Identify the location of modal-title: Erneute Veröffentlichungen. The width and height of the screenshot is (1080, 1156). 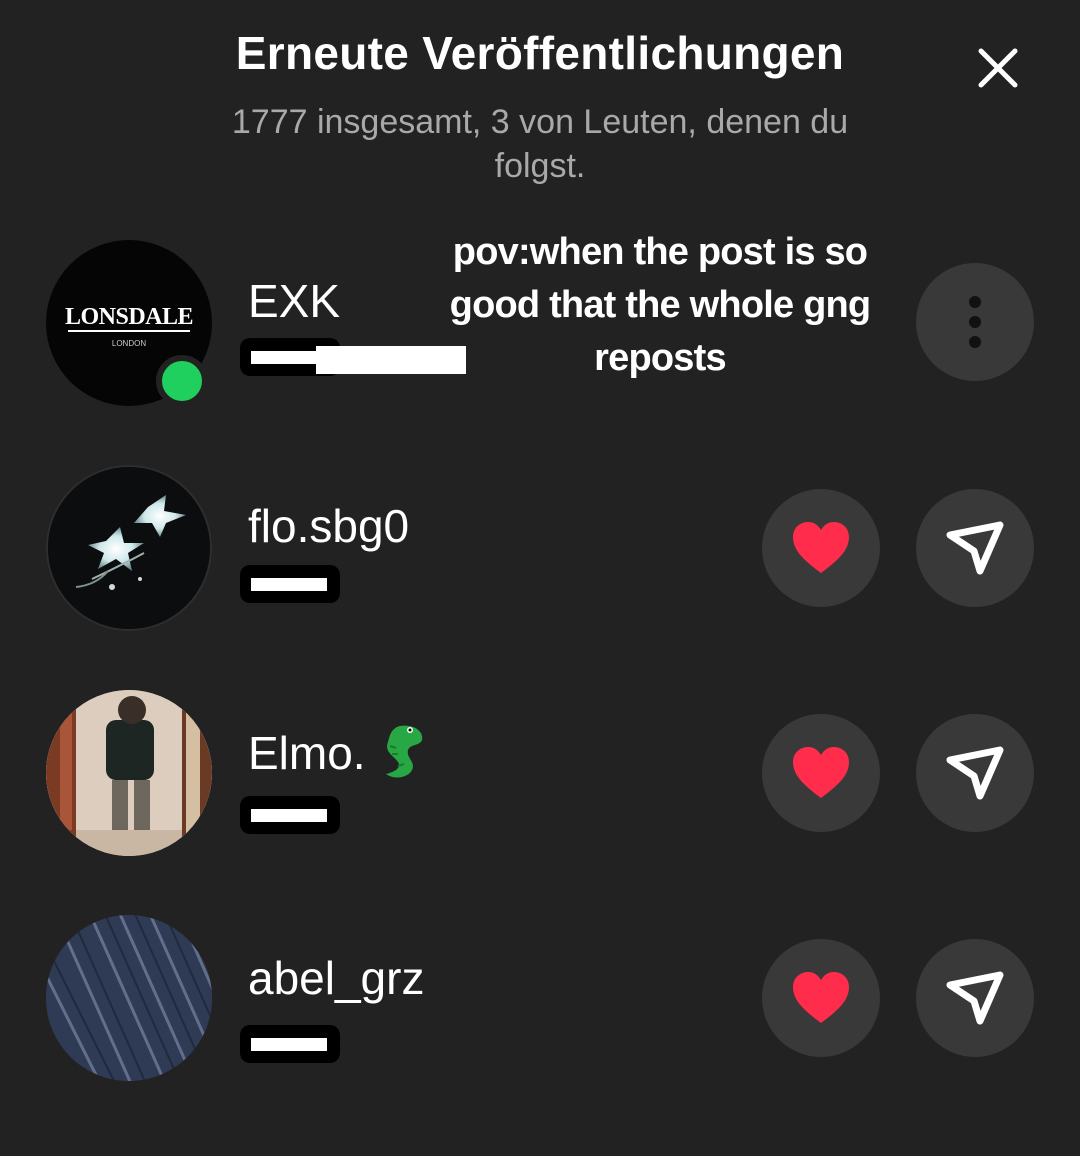
(540, 53).